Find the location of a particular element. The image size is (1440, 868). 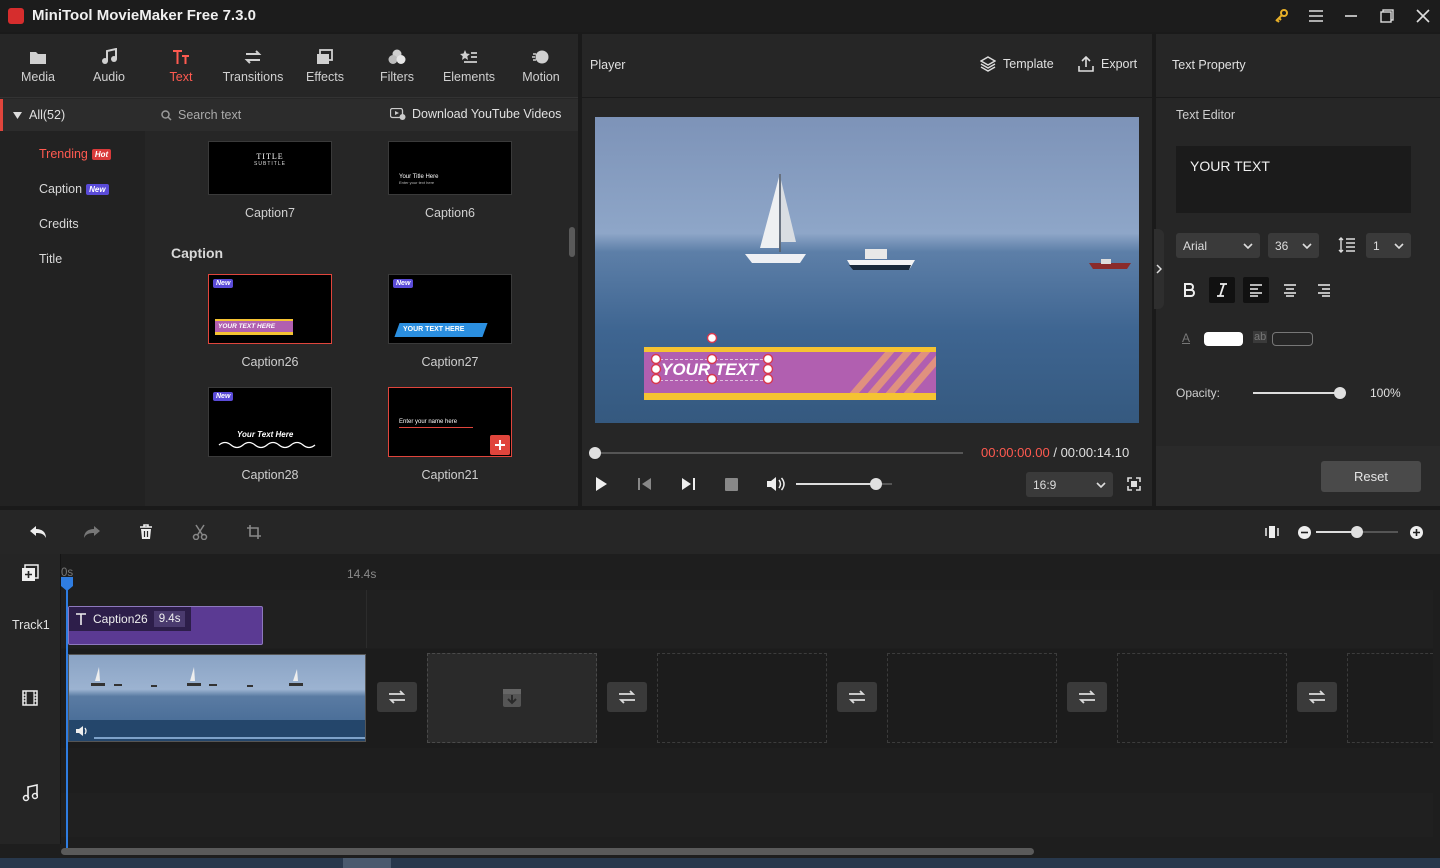

zoom-in-button is located at coordinates (1416, 532).